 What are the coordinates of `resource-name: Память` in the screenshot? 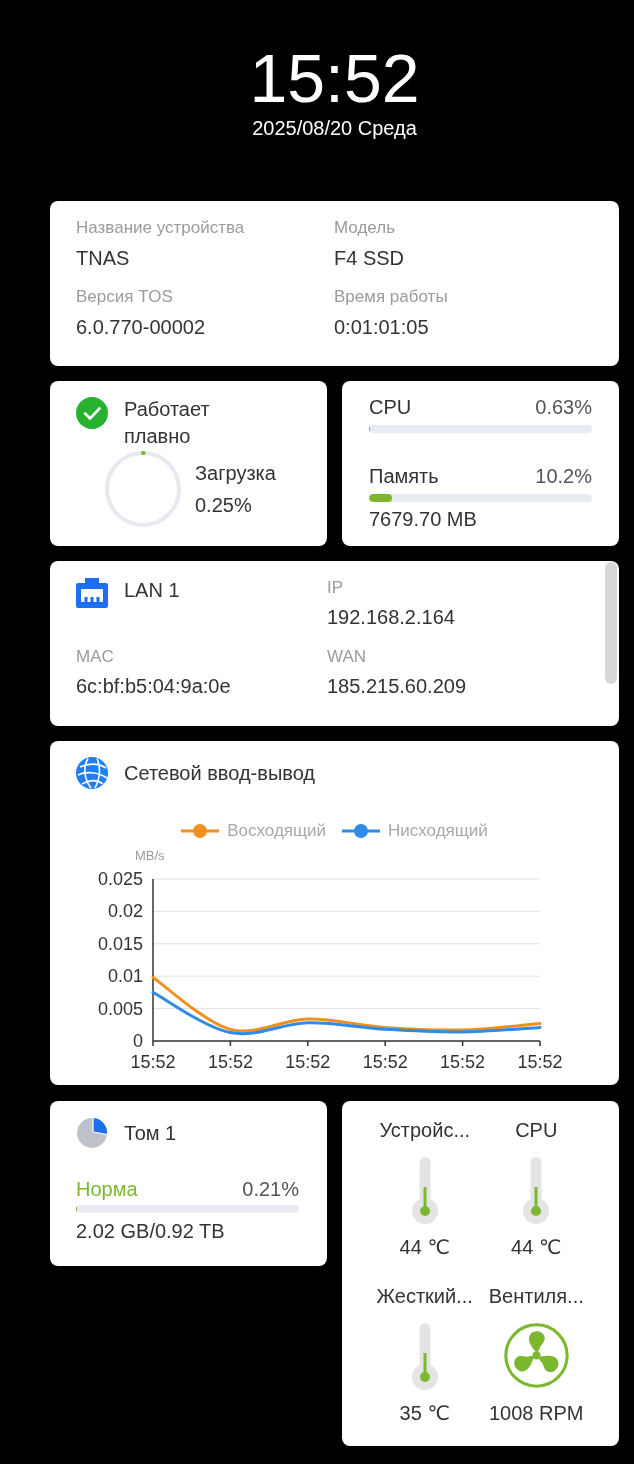 It's located at (404, 476).